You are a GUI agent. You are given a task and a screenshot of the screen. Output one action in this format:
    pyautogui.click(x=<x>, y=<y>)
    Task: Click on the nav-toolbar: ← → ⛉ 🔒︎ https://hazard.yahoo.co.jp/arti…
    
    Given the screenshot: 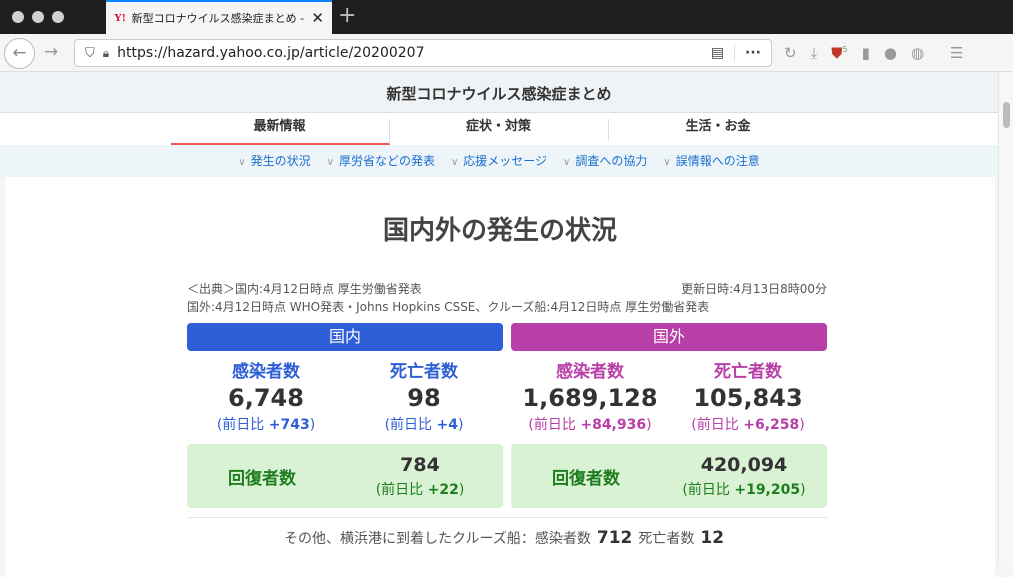 What is the action you would take?
    pyautogui.click(x=506, y=53)
    